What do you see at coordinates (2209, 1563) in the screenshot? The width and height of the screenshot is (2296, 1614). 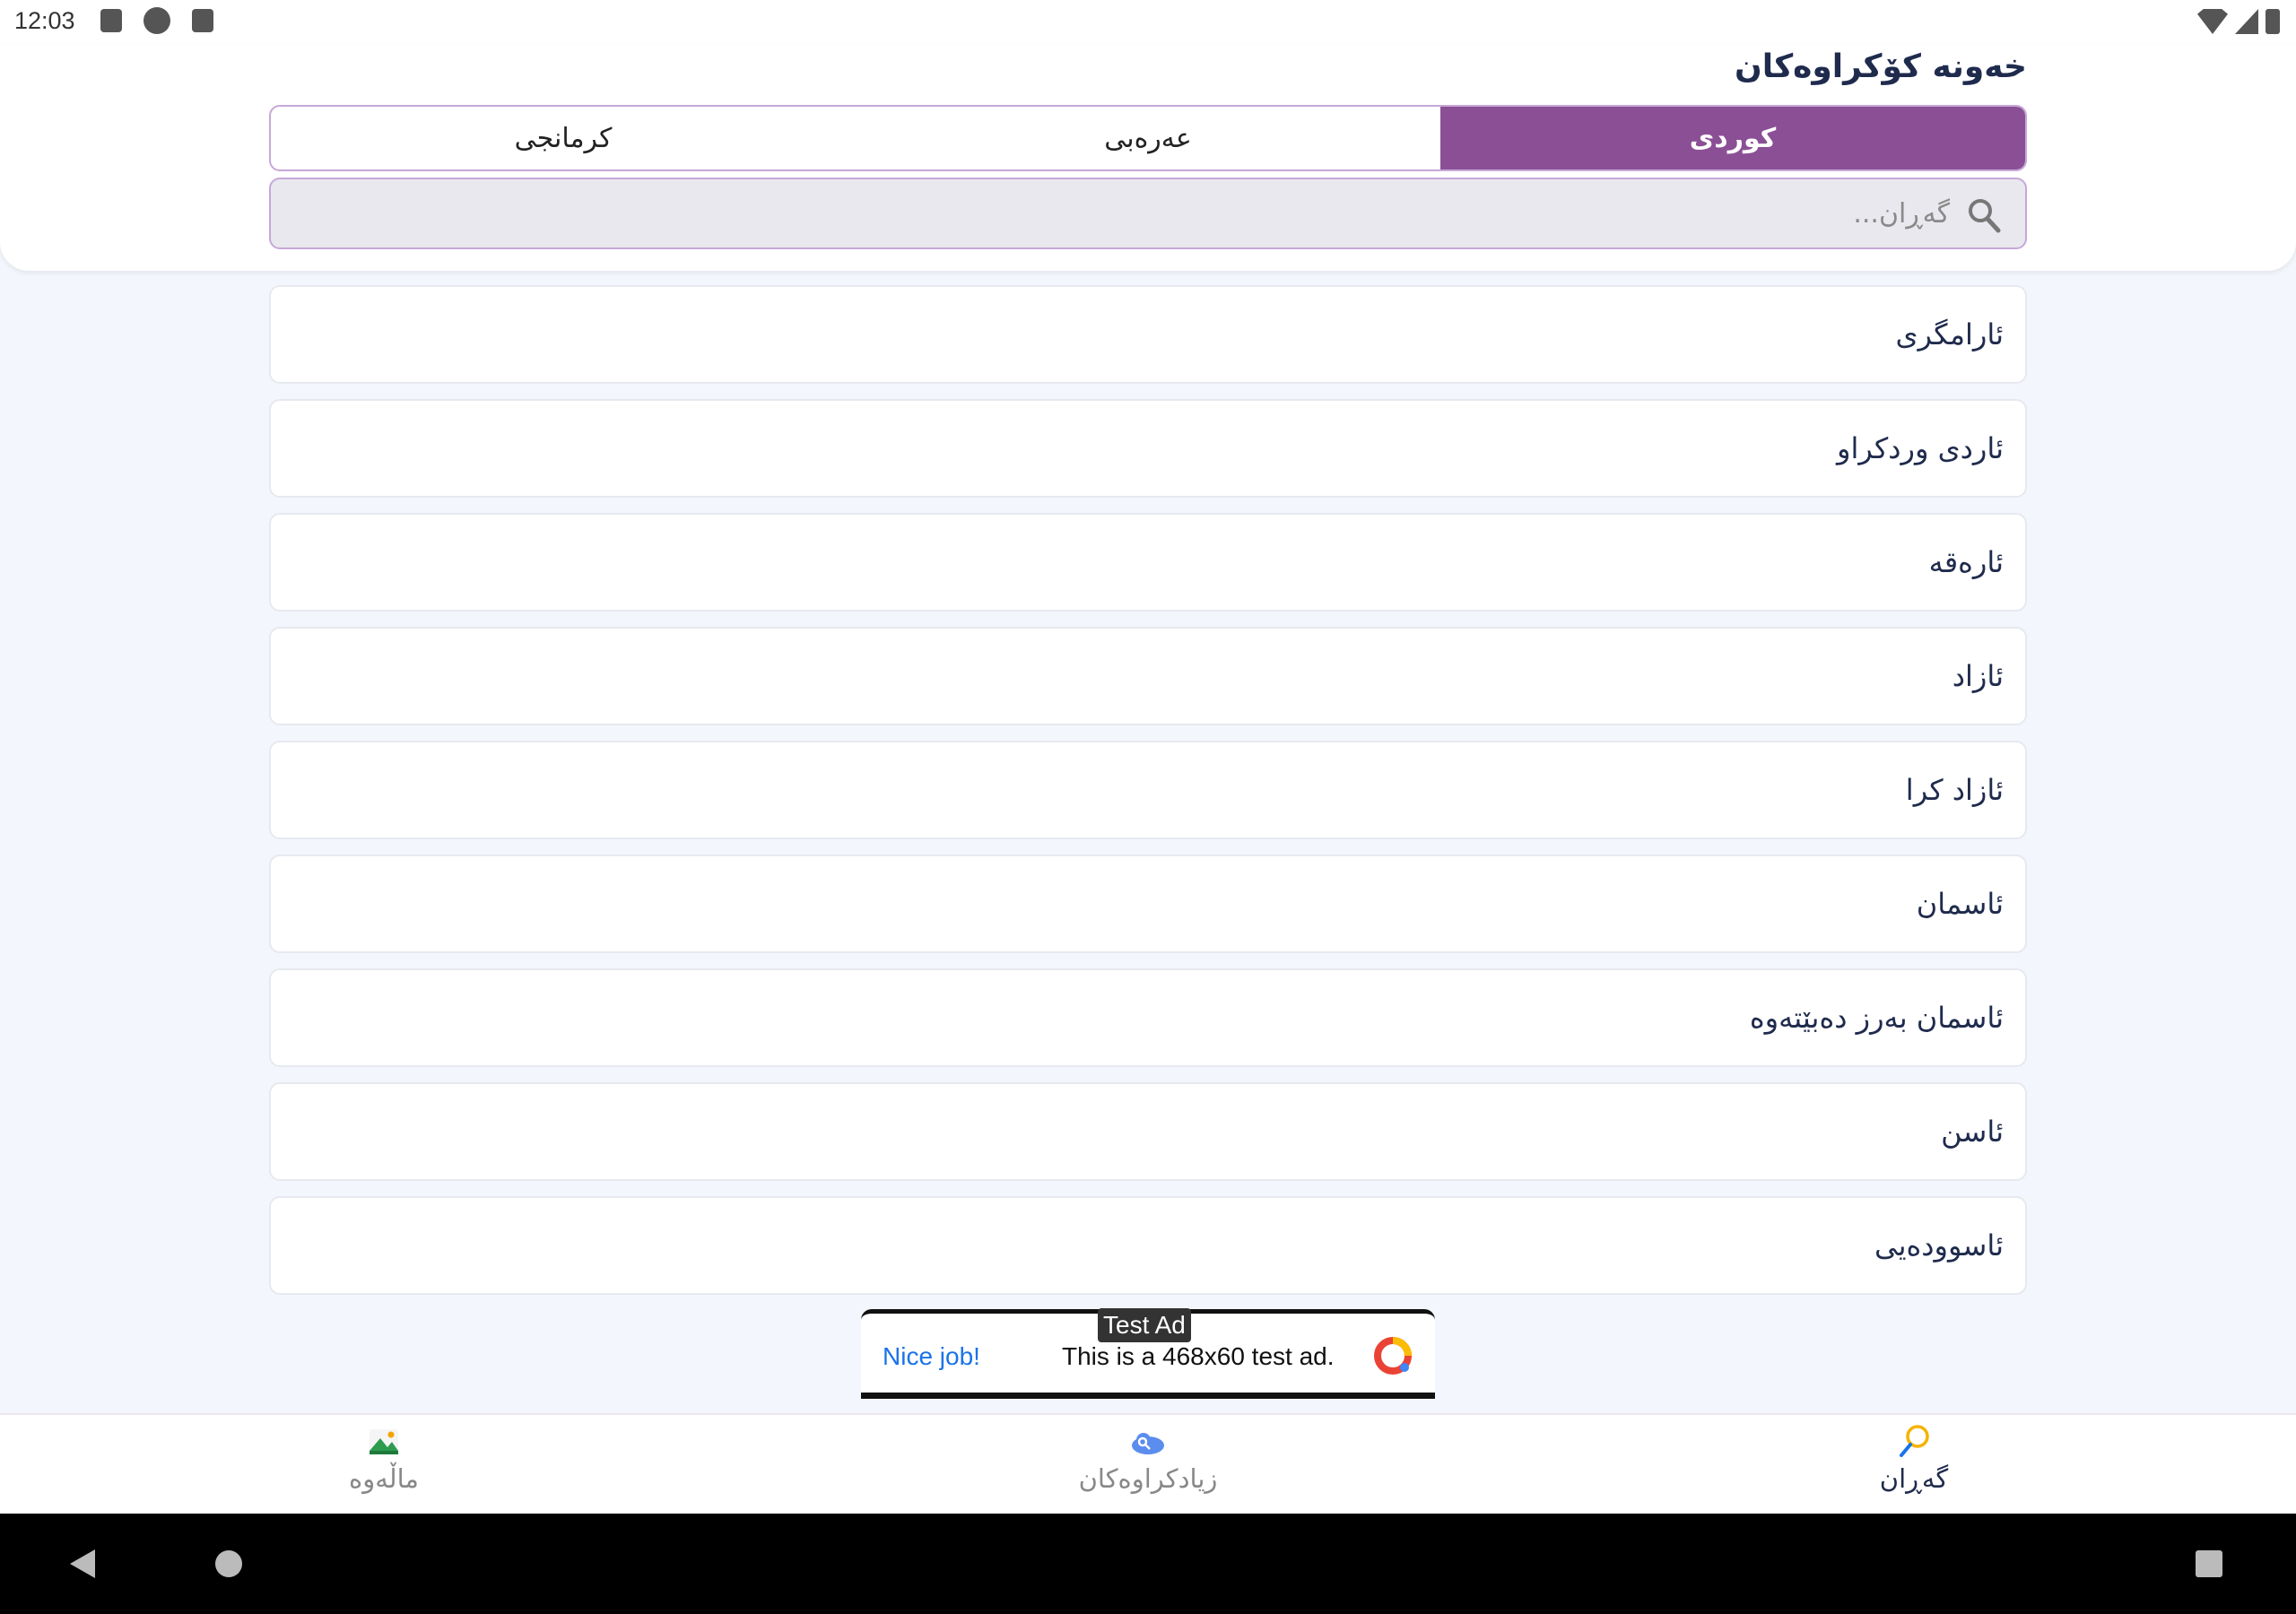 I see `recents-icon` at bounding box center [2209, 1563].